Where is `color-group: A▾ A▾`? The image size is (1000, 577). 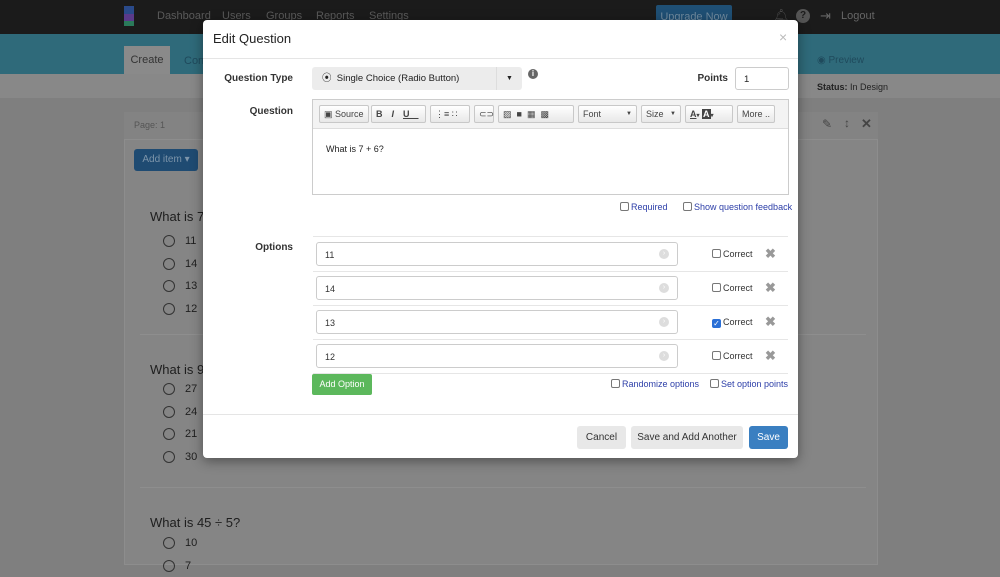
color-group: A▾ A▾ is located at coordinates (709, 114).